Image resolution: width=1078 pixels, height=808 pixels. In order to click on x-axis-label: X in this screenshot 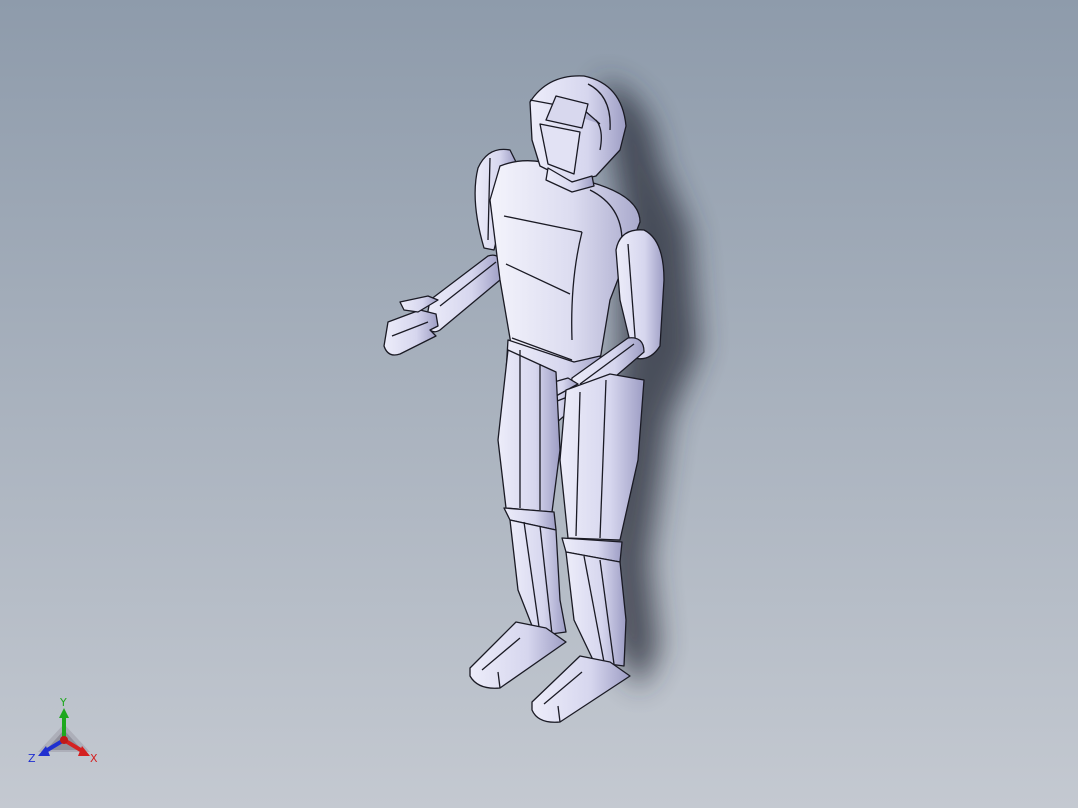, I will do `click(94, 758)`.